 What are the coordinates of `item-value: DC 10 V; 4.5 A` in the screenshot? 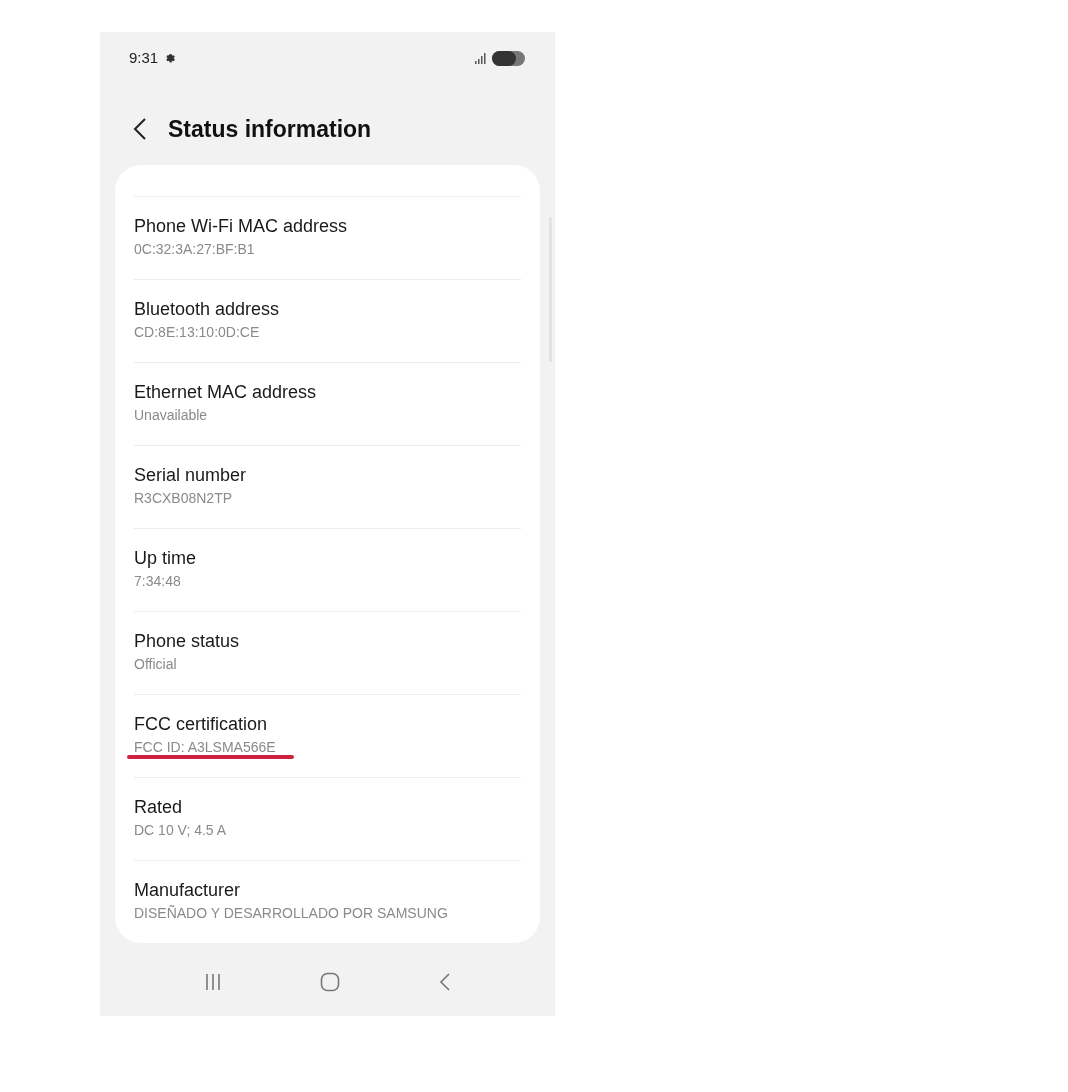 It's located at (180, 830).